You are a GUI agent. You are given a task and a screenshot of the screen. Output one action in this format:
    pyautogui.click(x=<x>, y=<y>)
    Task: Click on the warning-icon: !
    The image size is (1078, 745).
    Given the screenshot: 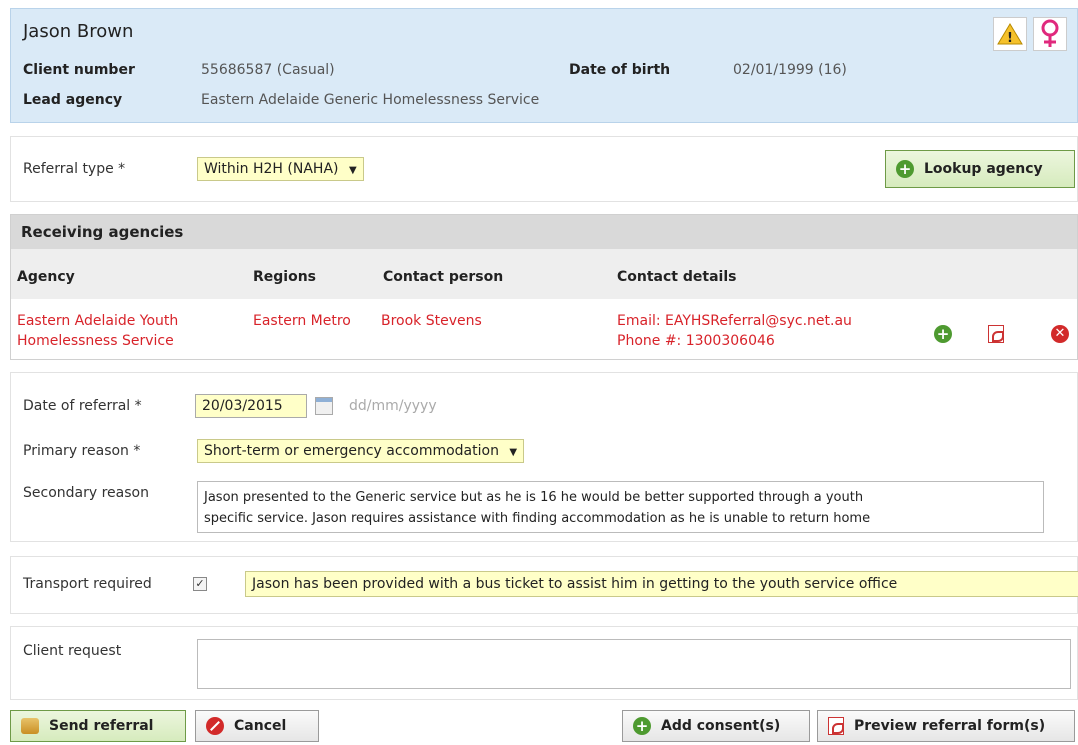 What is the action you would take?
    pyautogui.click(x=1010, y=34)
    